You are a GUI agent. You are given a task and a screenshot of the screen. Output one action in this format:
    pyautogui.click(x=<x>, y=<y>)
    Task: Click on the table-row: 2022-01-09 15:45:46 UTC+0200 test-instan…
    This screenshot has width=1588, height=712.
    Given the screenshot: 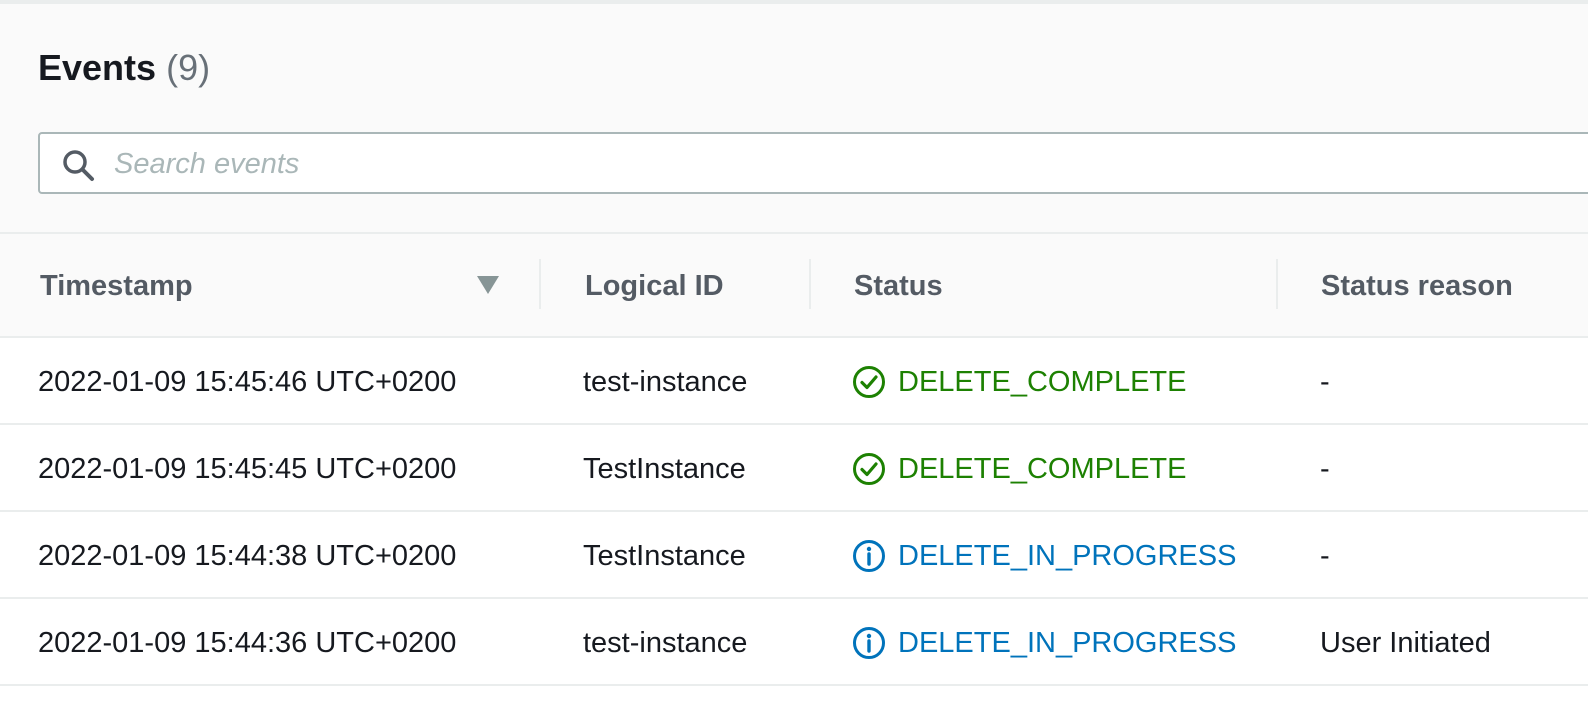 What is the action you would take?
    pyautogui.click(x=794, y=381)
    